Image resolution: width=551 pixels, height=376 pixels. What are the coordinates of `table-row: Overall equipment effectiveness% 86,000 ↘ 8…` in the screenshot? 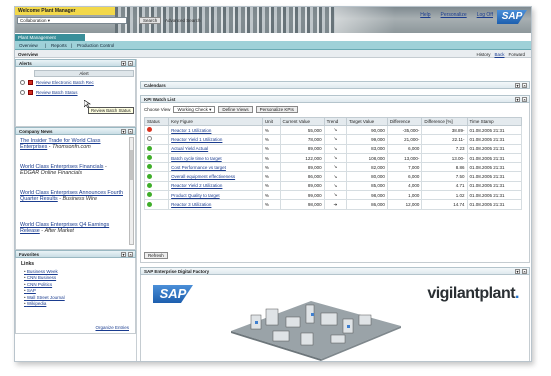 It's located at (333, 176).